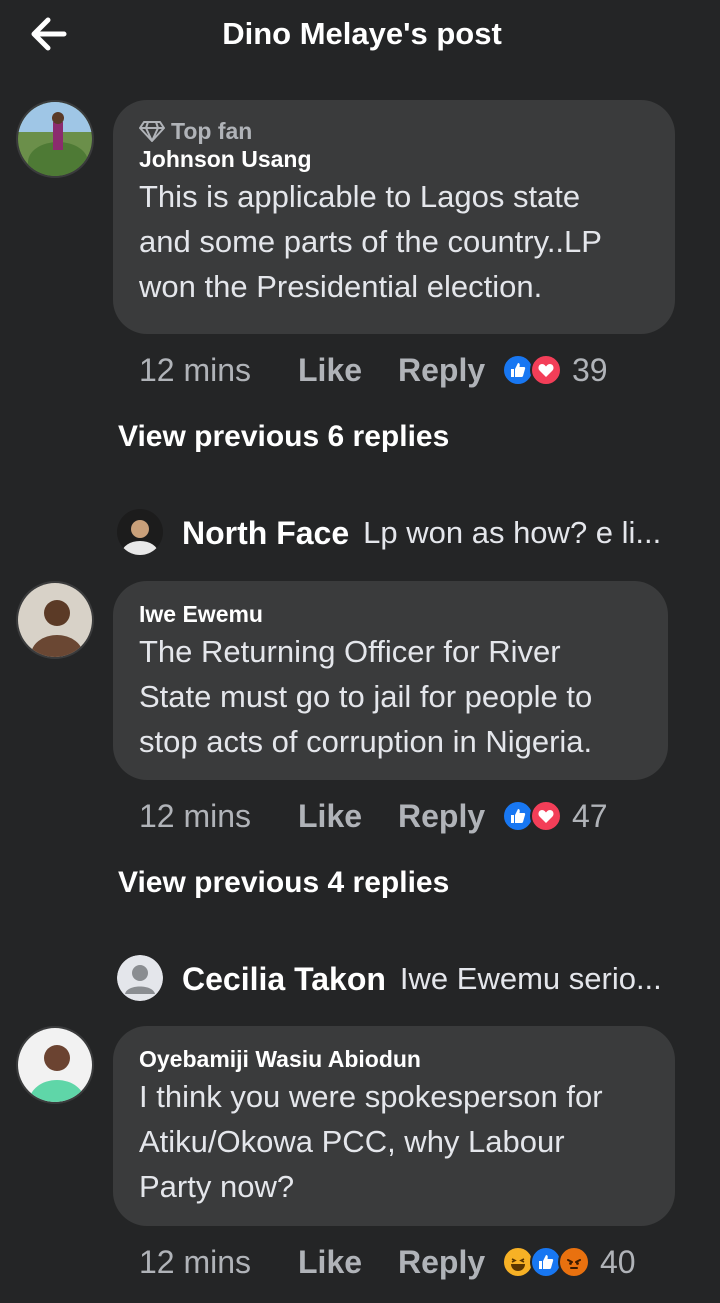 The width and height of the screenshot is (720, 1303). What do you see at coordinates (394, 131) in the screenshot?
I see `top-fan-badge: Top fan` at bounding box center [394, 131].